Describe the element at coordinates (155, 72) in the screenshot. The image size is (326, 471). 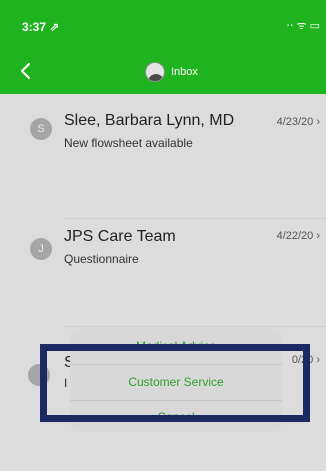
I see `avatar-icon` at that location.